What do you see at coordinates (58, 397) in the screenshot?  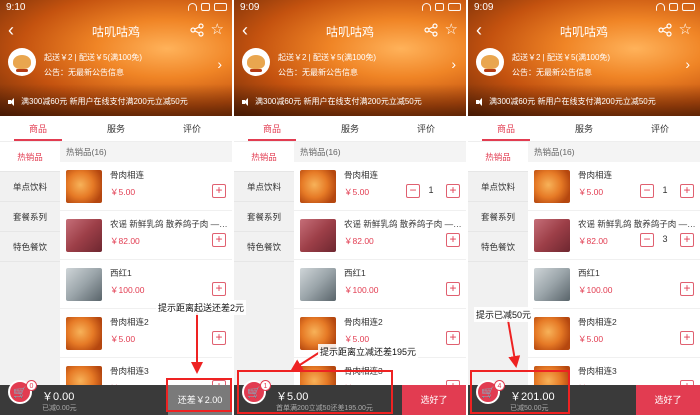 I see `cart-total: ￥0.00` at bounding box center [58, 397].